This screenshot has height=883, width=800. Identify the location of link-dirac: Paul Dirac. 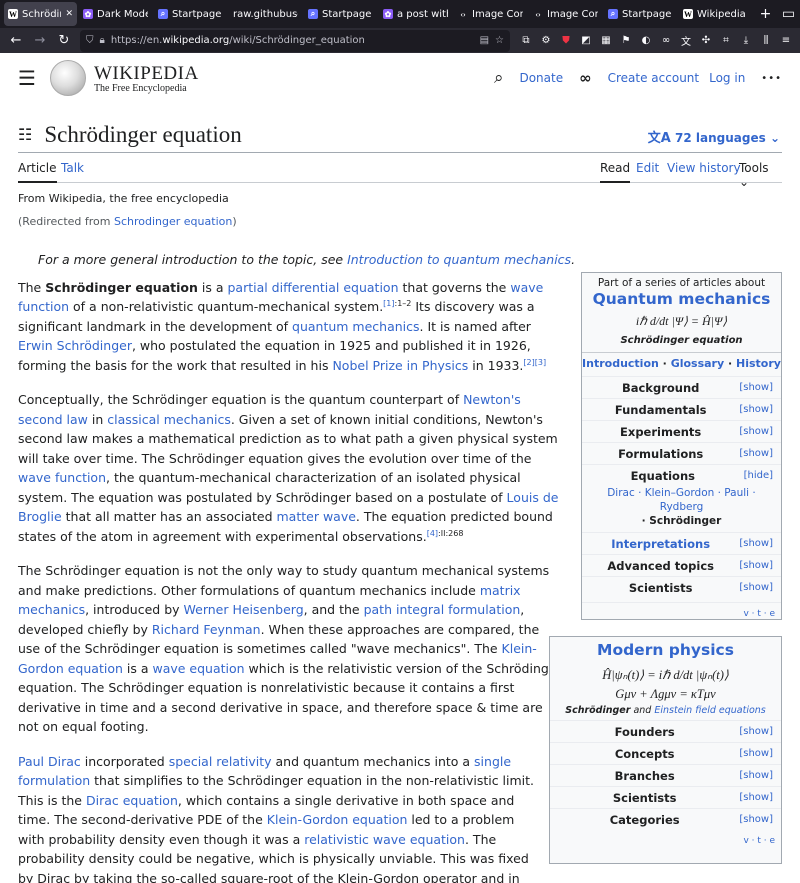
(49, 761).